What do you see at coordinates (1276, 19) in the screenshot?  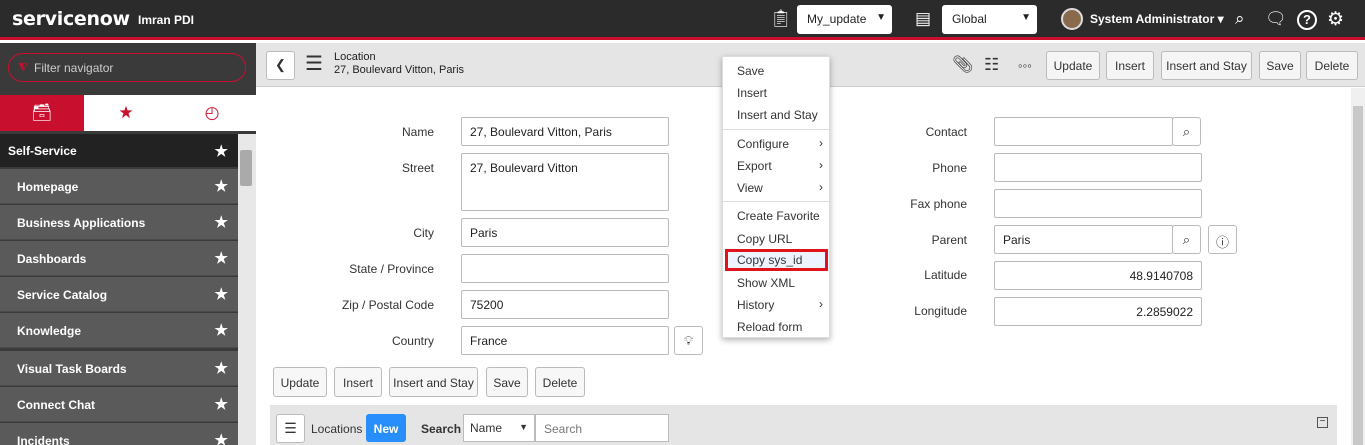 I see `connect-chat-icon: 🗨︎` at bounding box center [1276, 19].